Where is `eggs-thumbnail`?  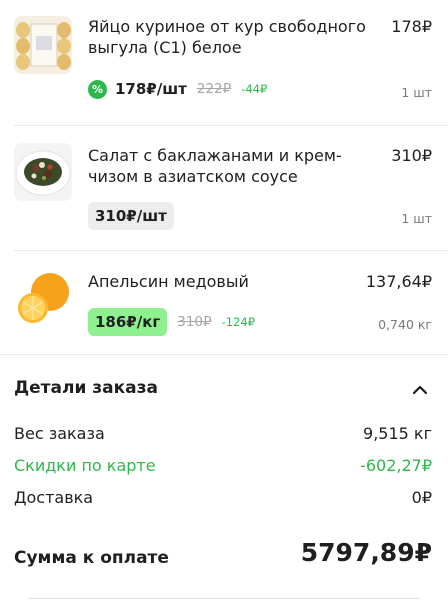
eggs-thumbnail is located at coordinates (43, 45).